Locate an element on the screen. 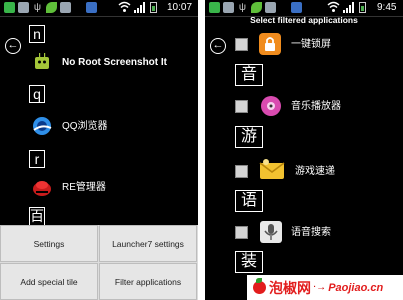 The height and width of the screenshot is (300, 403). site-watermark-logo: 泡椒网 ‧→ Paojiao.cn is located at coordinates (325, 287).